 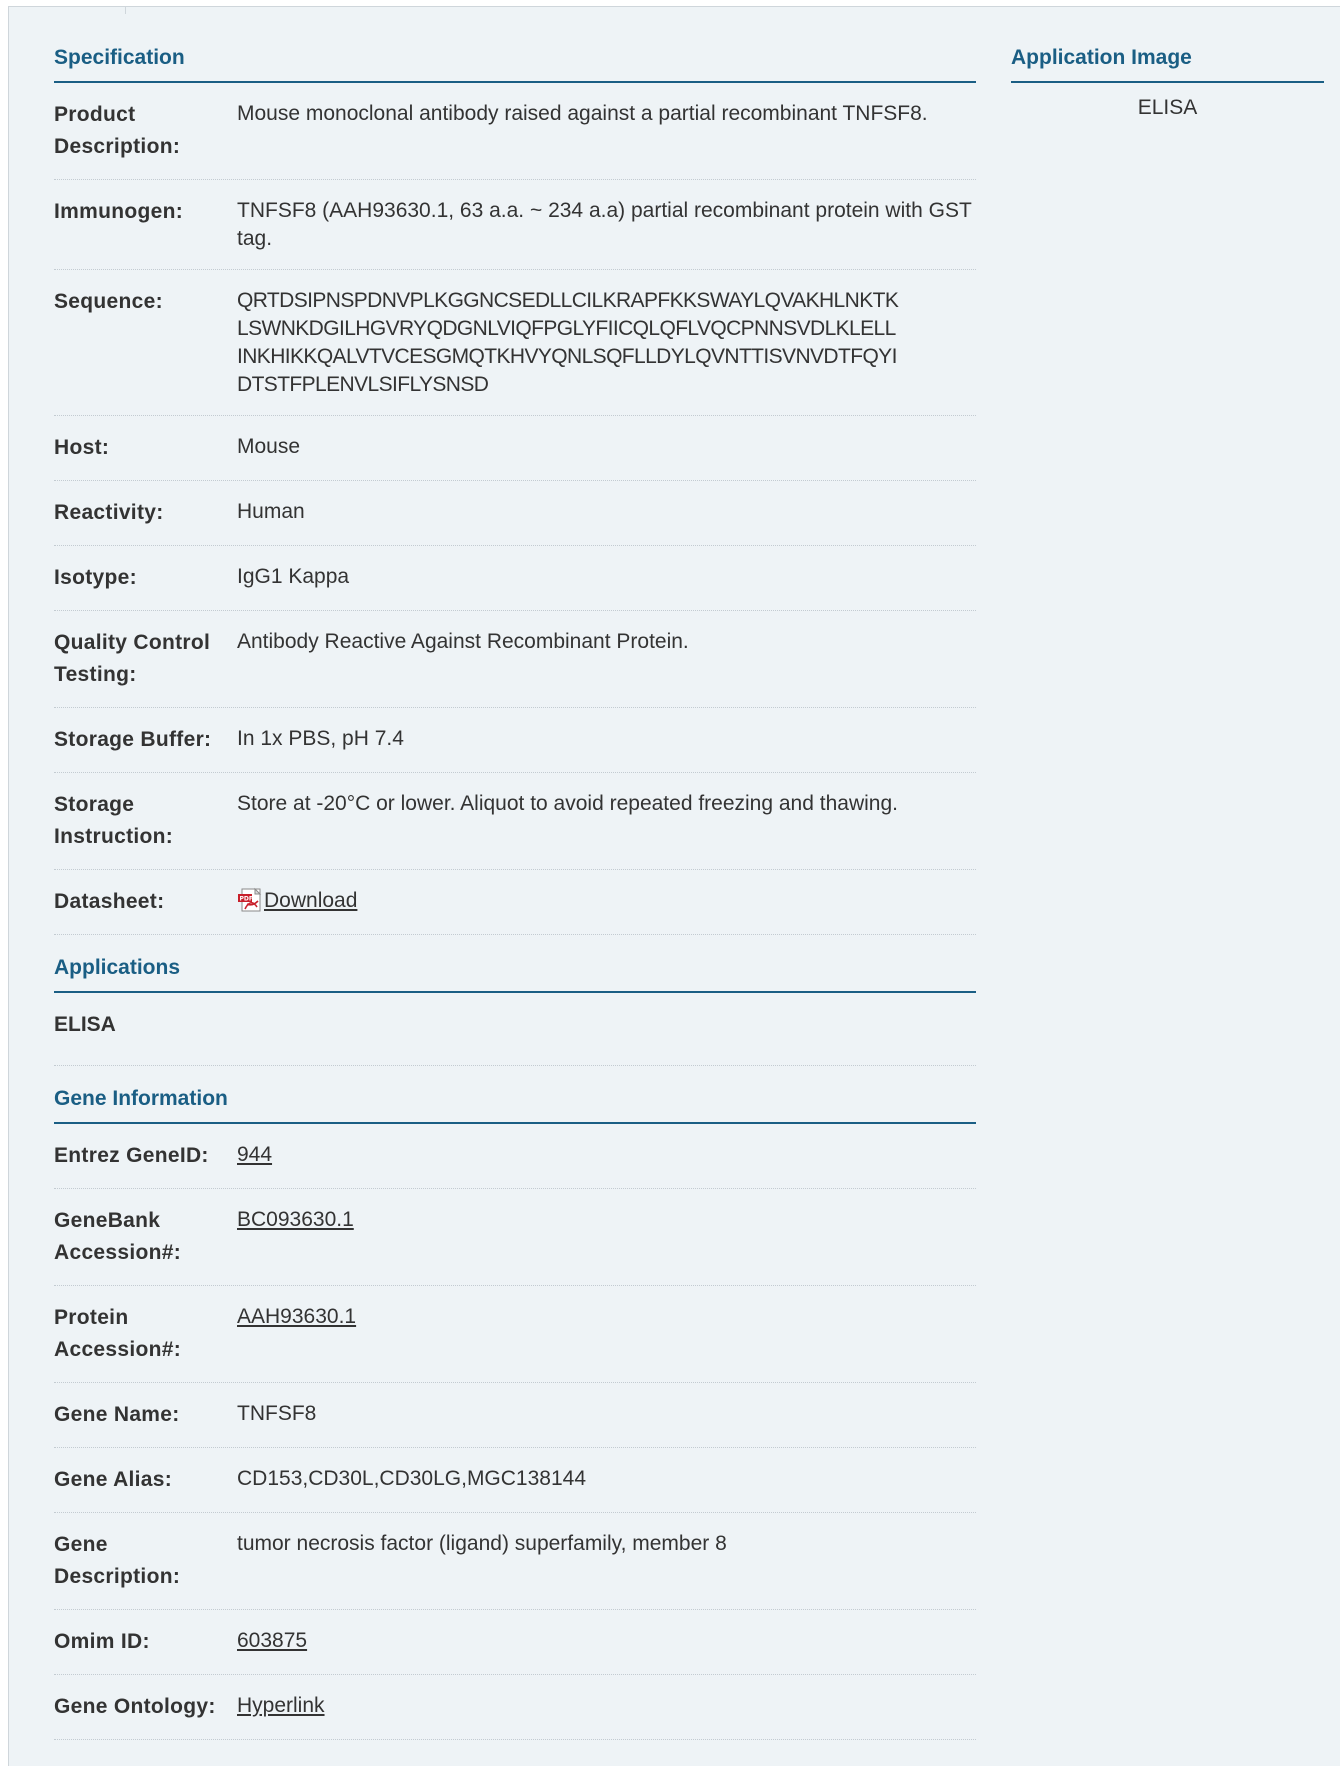 What do you see at coordinates (117, 1414) in the screenshot?
I see `gene-label: Gene Name:` at bounding box center [117, 1414].